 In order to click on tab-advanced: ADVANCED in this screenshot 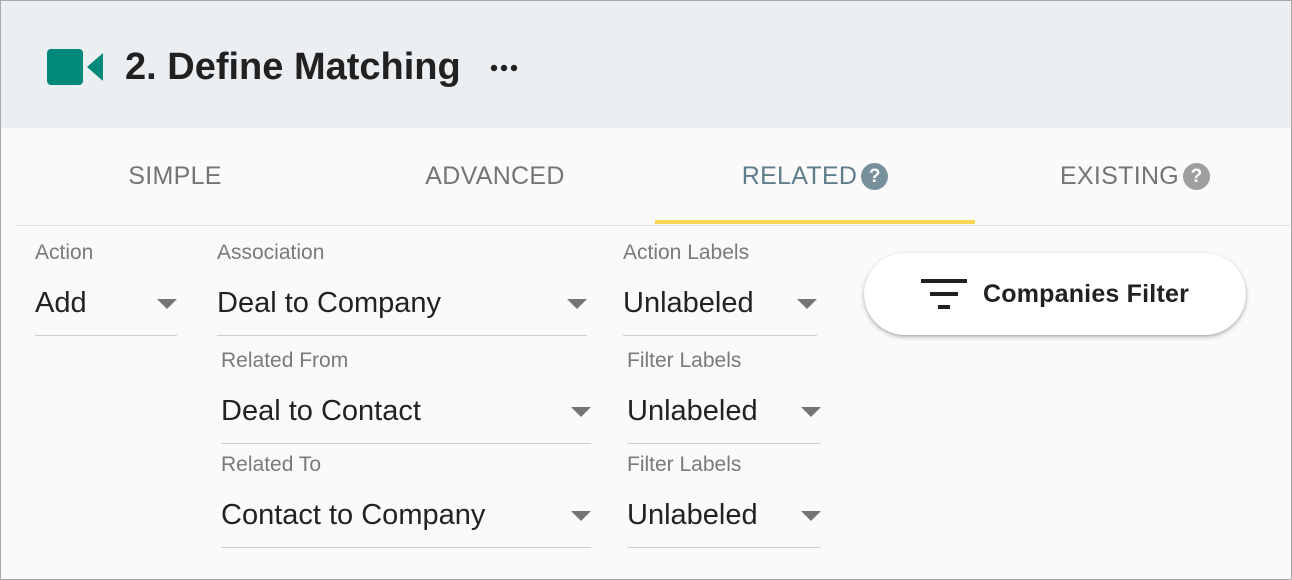, I will do `click(495, 176)`.